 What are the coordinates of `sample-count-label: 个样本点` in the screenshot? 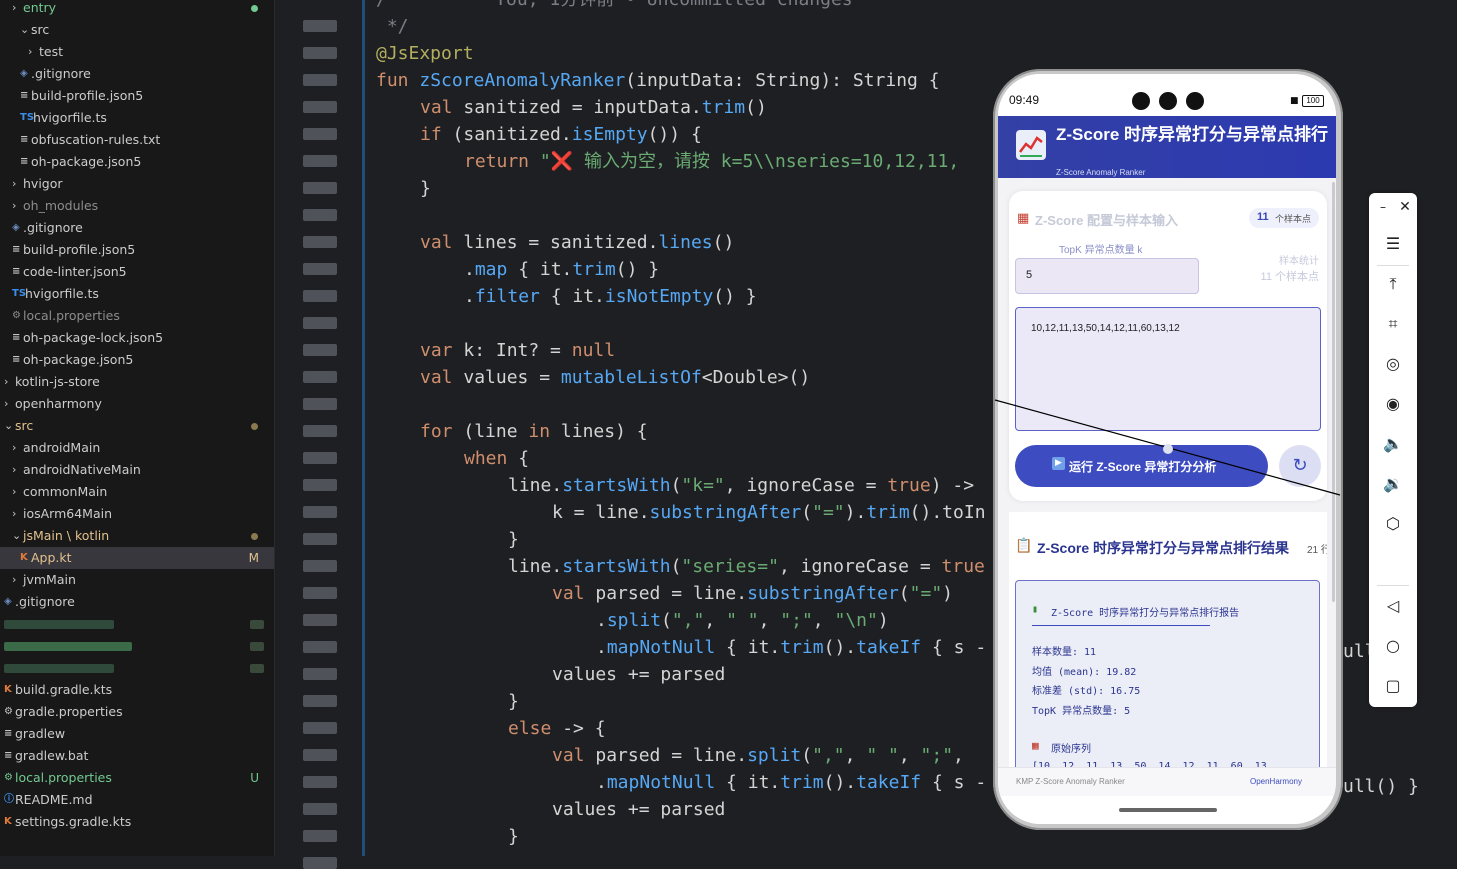 It's located at (1293, 219).